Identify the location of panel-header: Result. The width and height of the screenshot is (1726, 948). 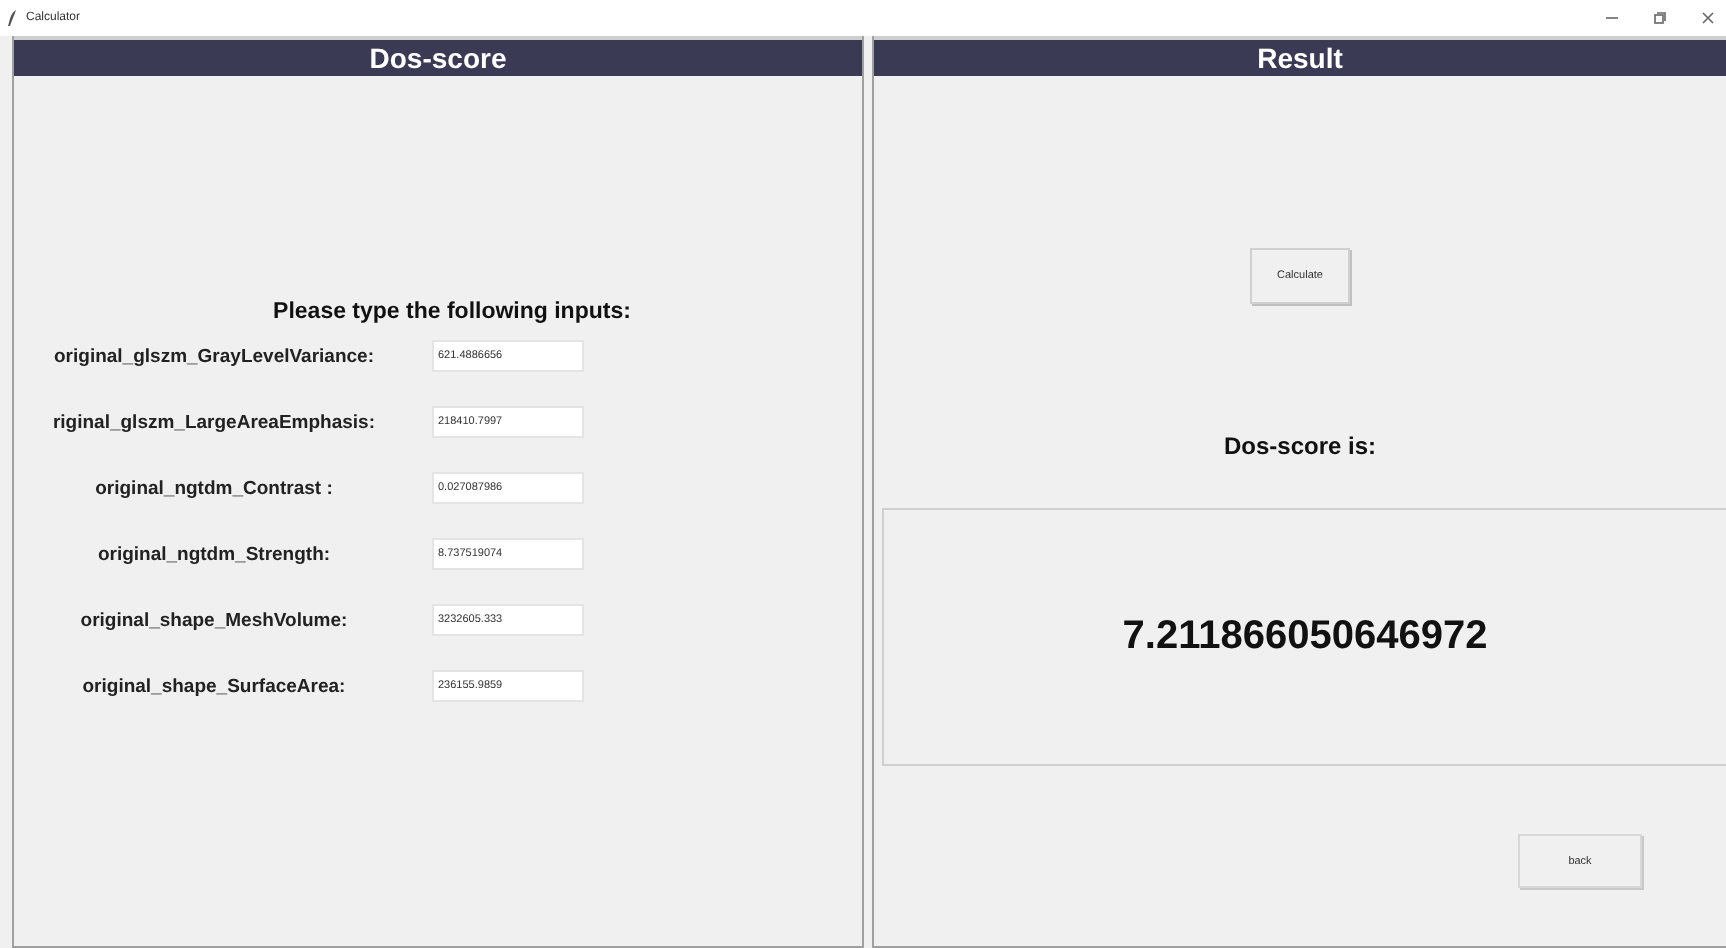
(1300, 56).